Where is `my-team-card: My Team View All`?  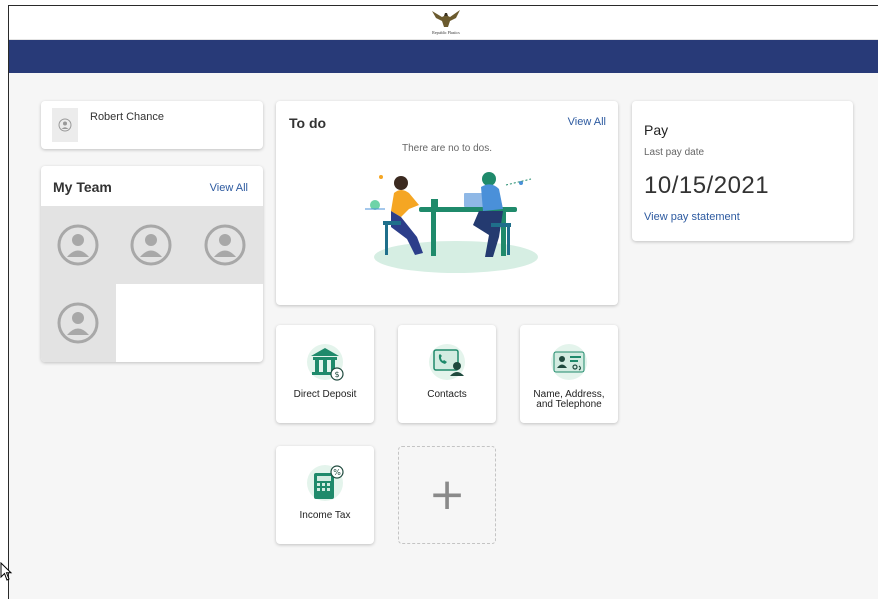 my-team-card: My Team View All is located at coordinates (152, 264).